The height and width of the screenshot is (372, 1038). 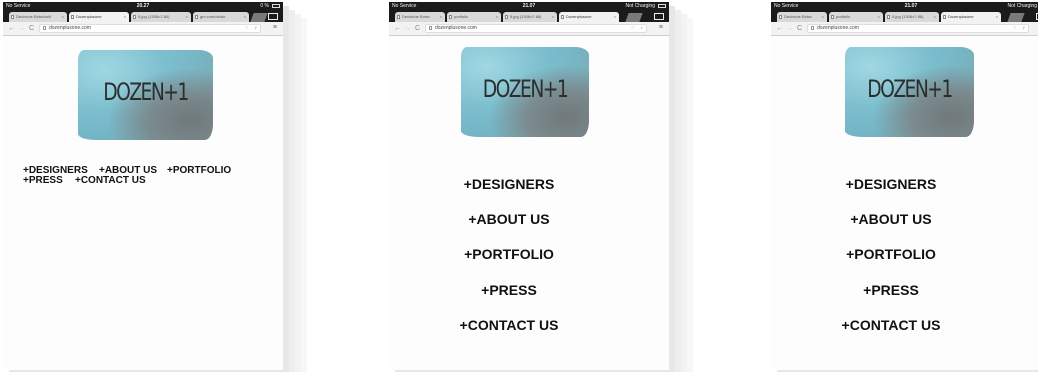 I want to click on browser-tab: gm.com/dotdo ×, so click(x=221, y=17).